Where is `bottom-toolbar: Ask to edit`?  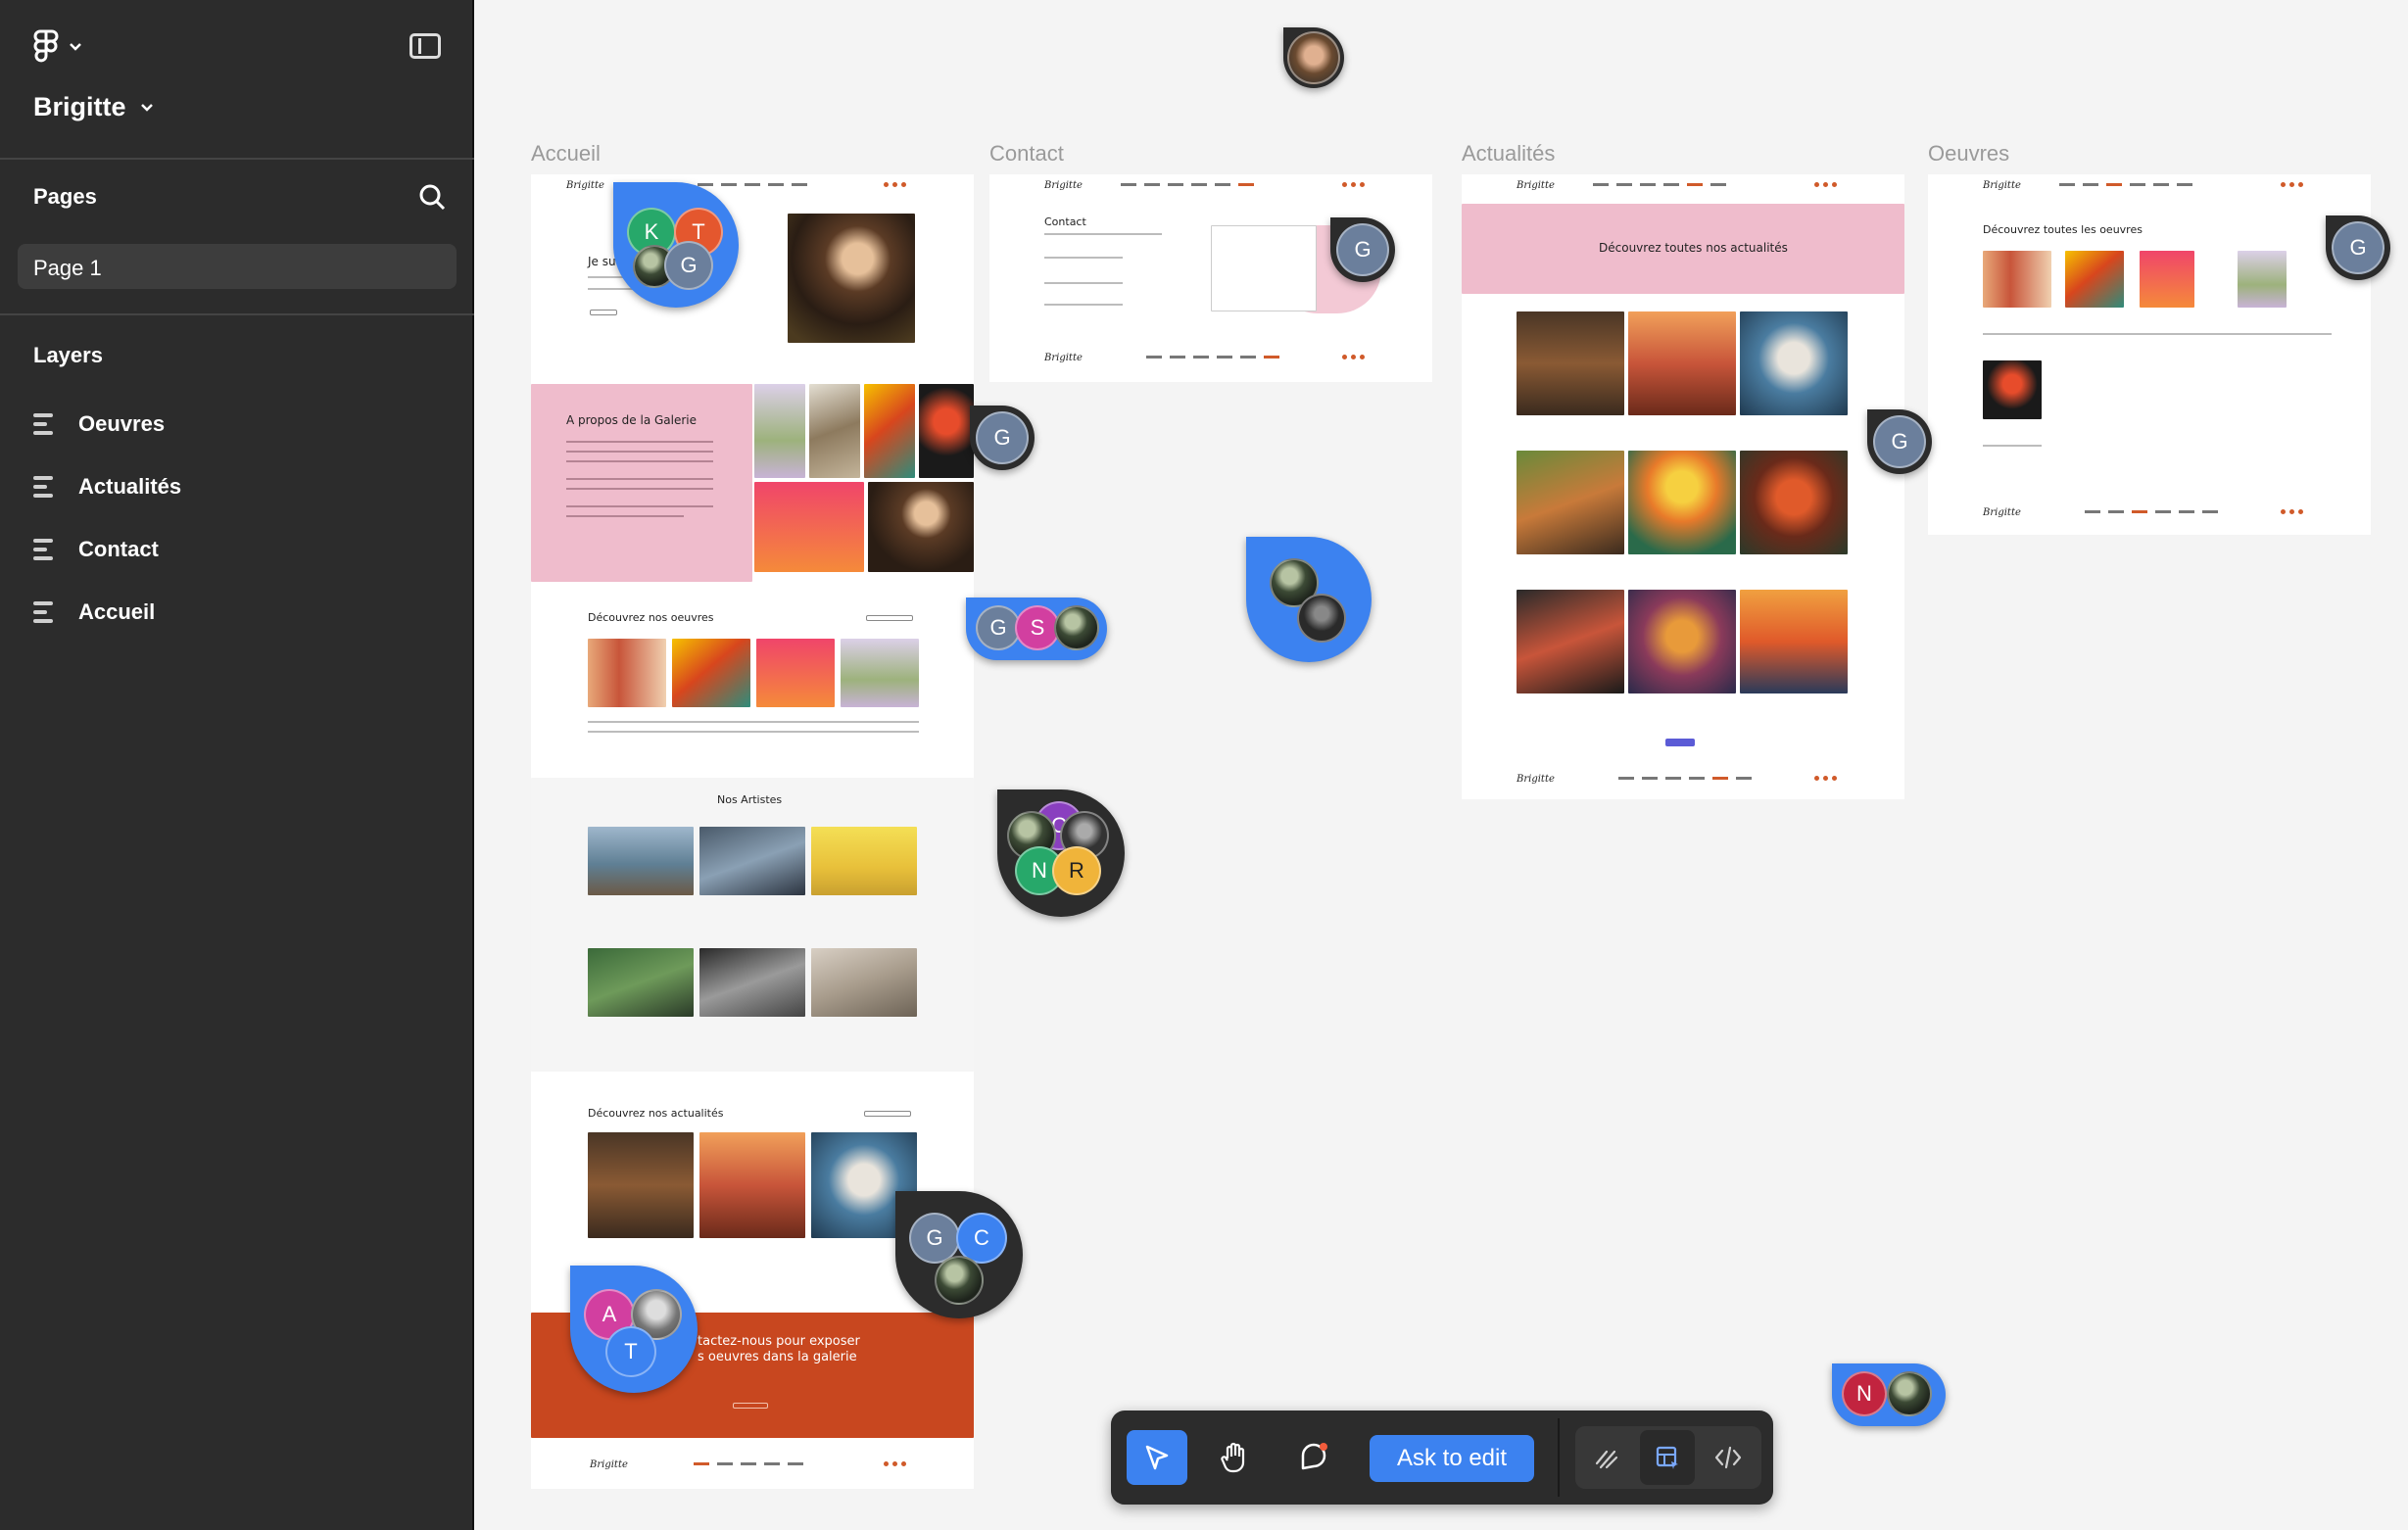
bottom-toolbar: Ask to edit is located at coordinates (1442, 1457).